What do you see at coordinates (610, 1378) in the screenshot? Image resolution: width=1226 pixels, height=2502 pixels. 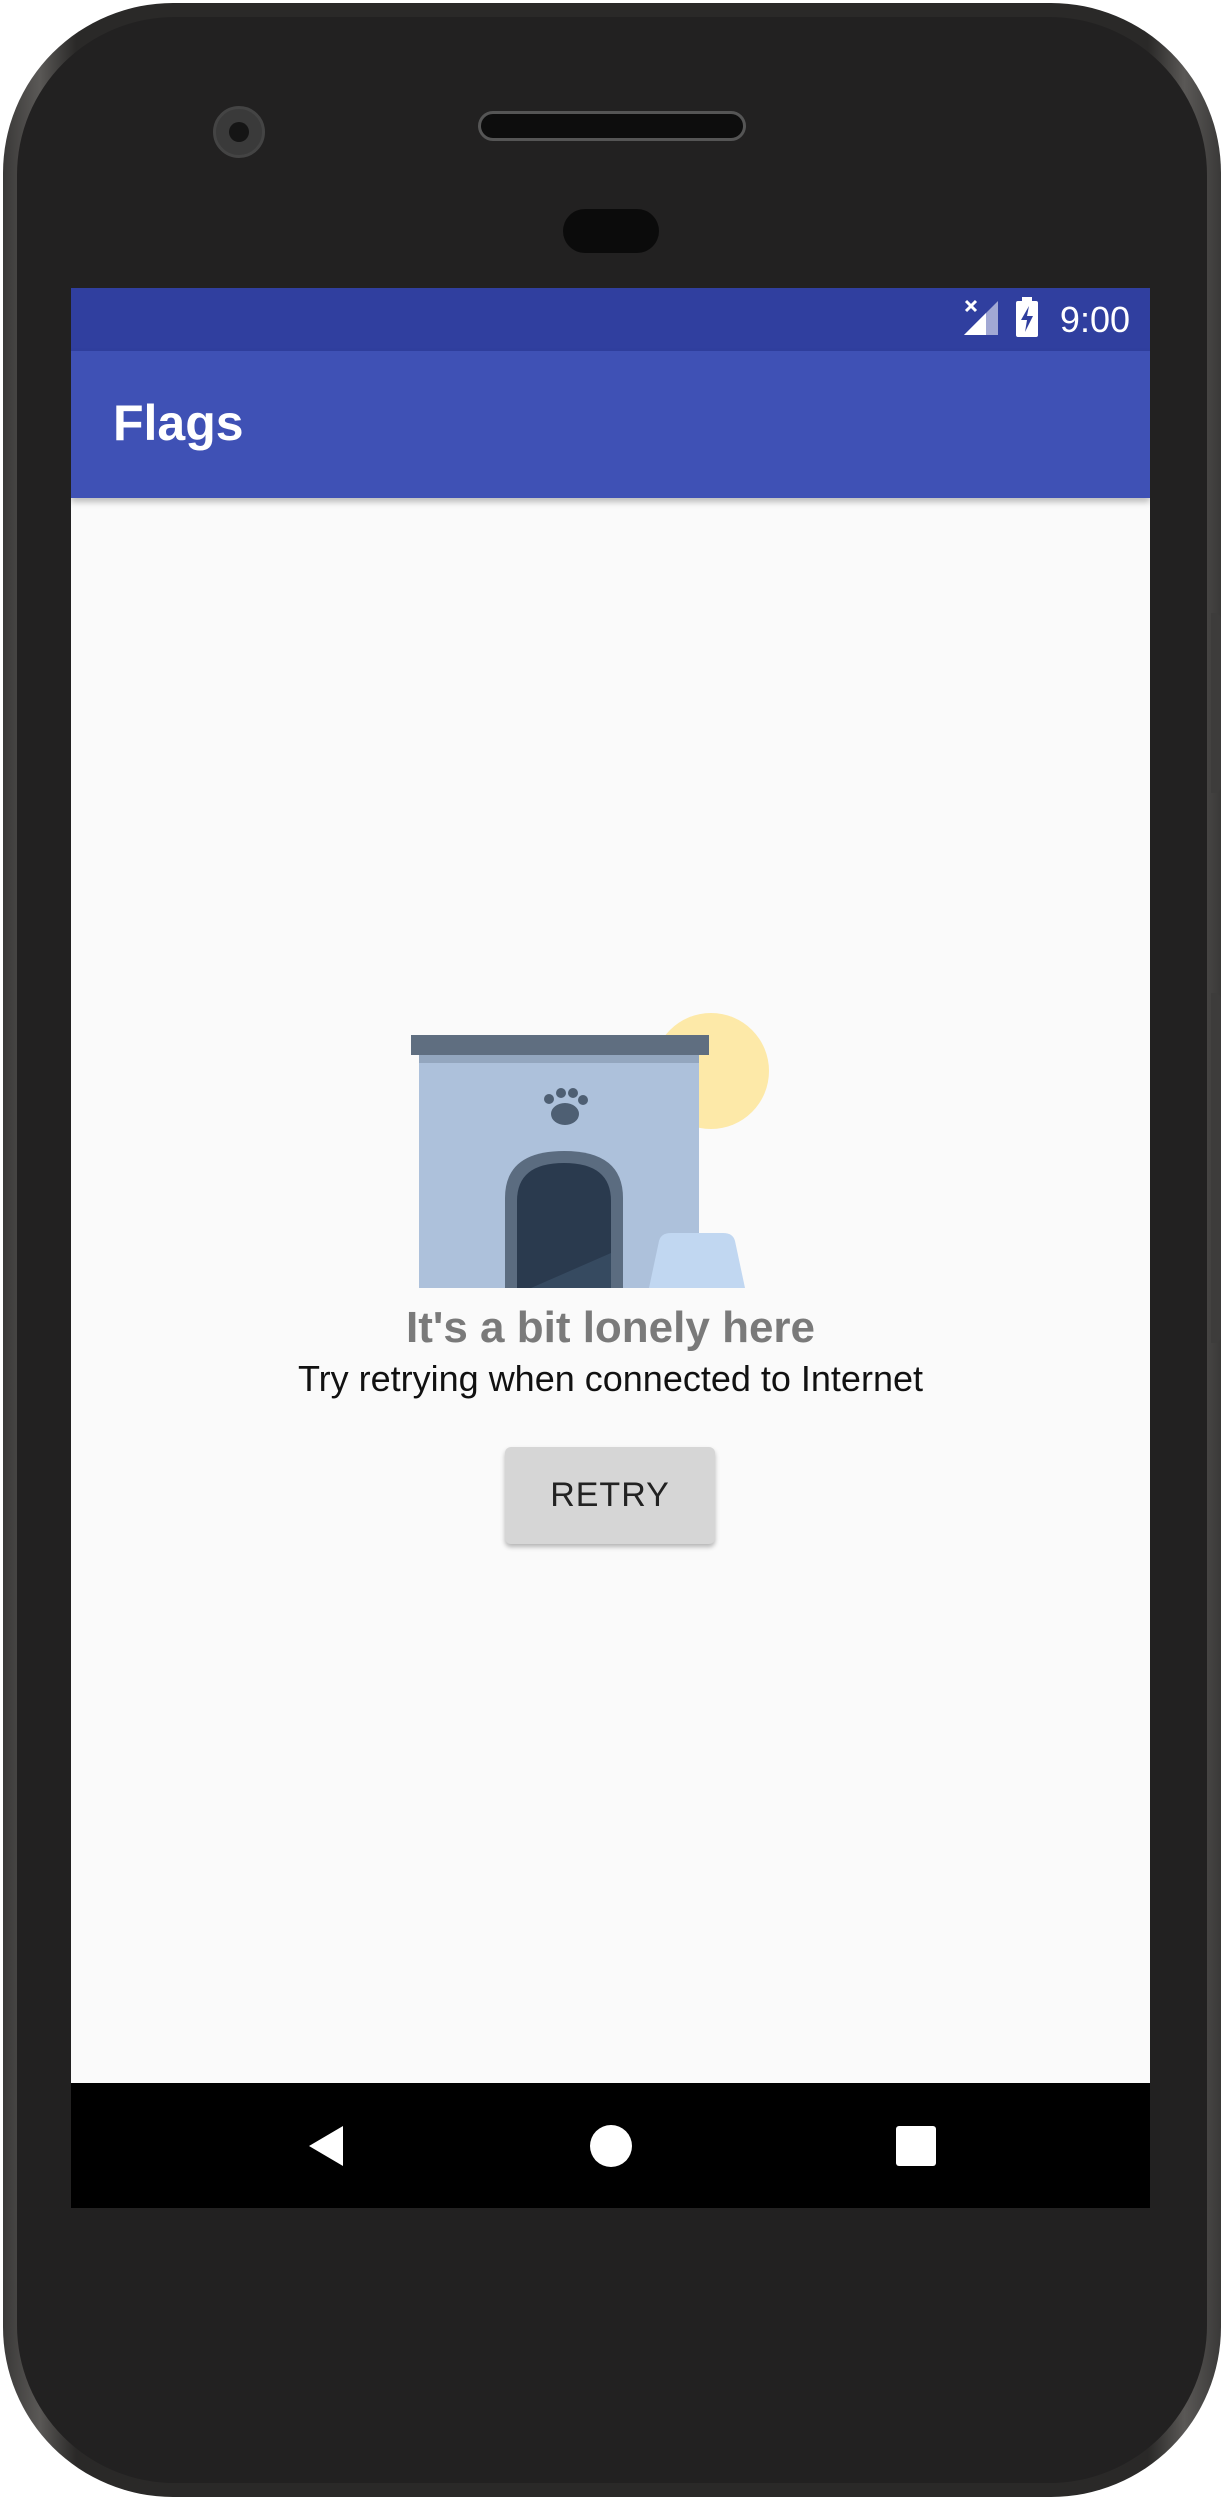 I see `empty-state-subtitle: Try retrying when connected to Internet` at bounding box center [610, 1378].